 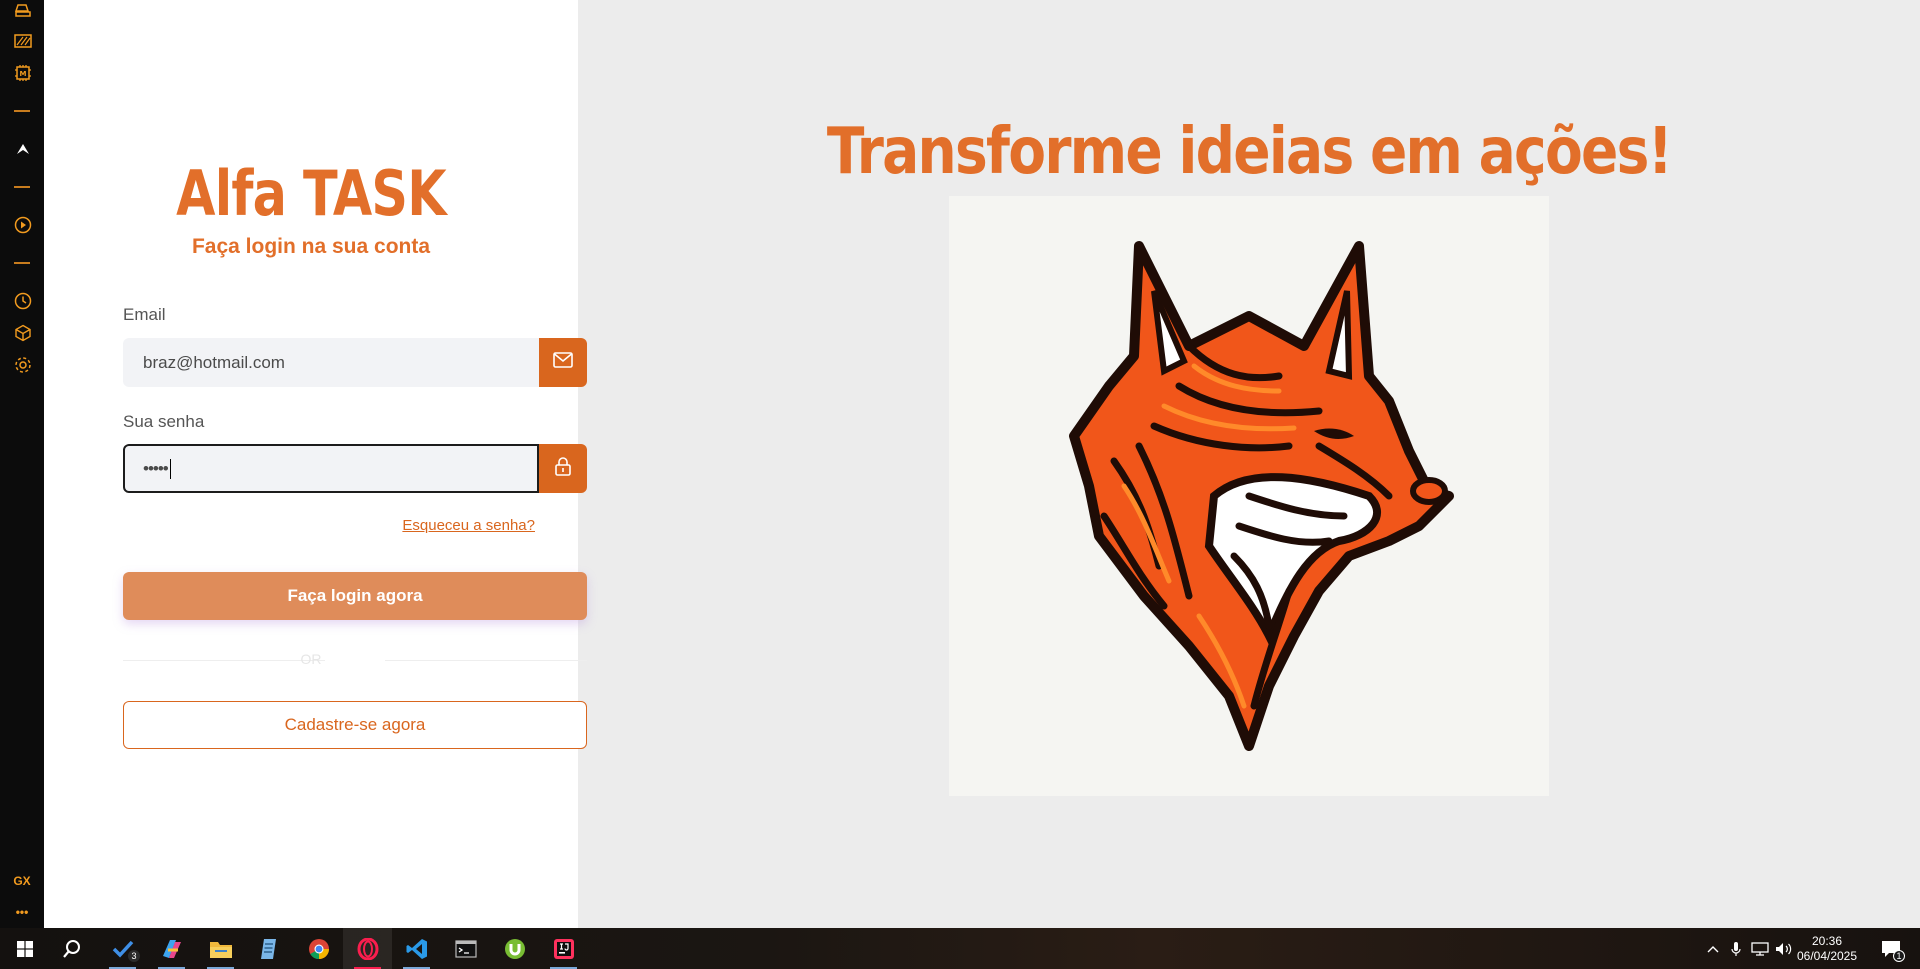 What do you see at coordinates (486, 660) in the screenshot?
I see `or-divider-right` at bounding box center [486, 660].